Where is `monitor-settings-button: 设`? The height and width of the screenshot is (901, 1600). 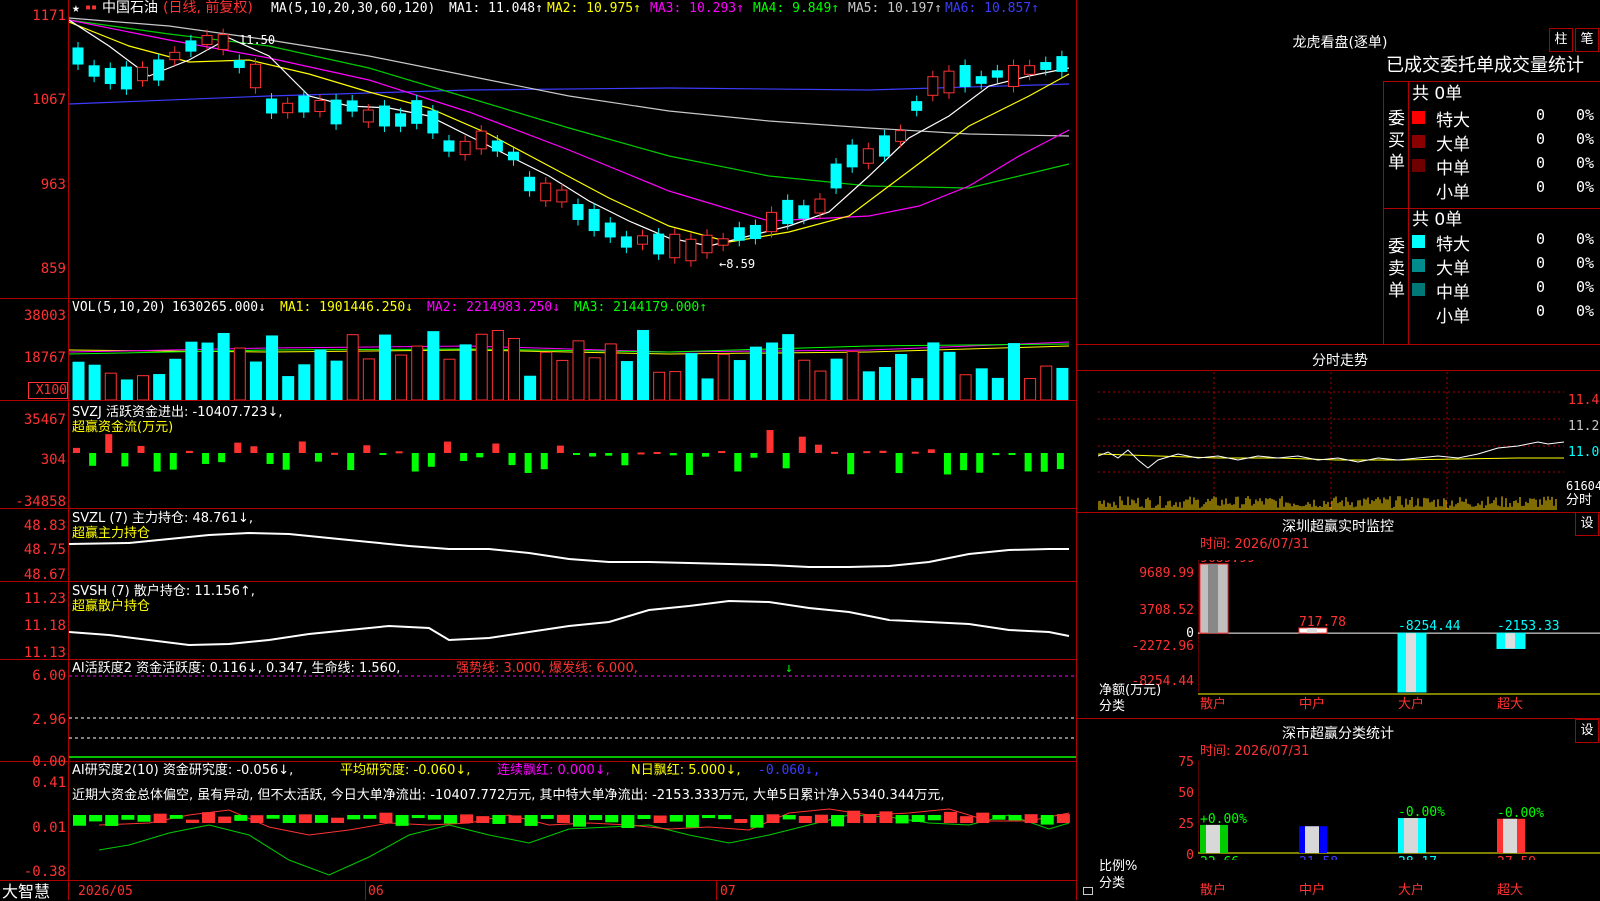 monitor-settings-button: 设 is located at coordinates (1587, 524).